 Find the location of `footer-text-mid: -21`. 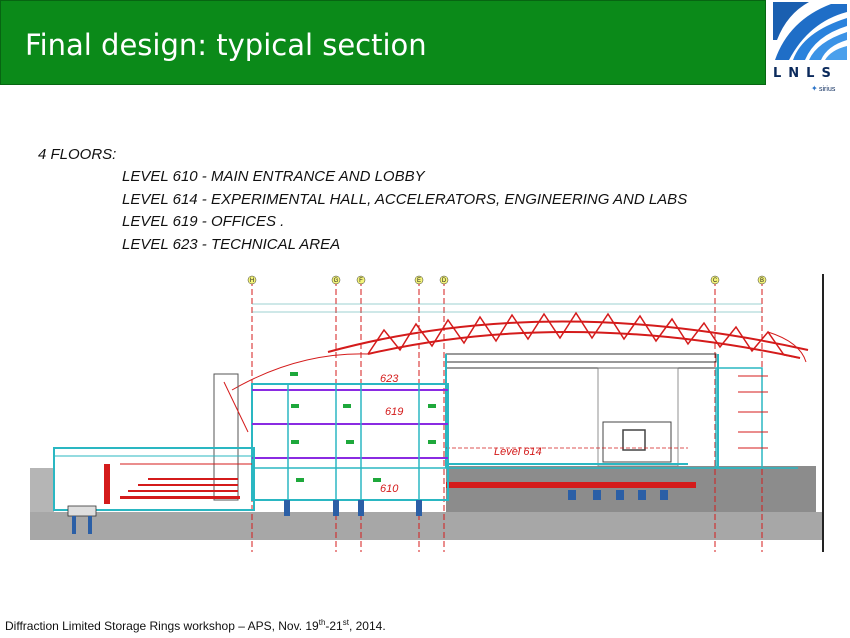

footer-text-mid: -21 is located at coordinates (334, 626).